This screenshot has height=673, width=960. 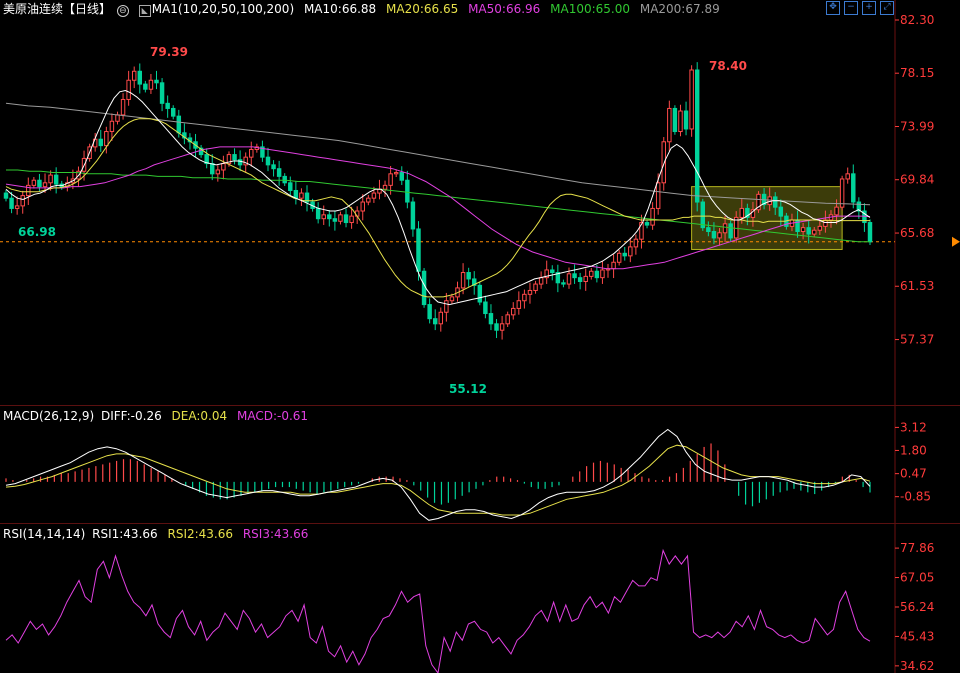 What do you see at coordinates (917, 233) in the screenshot?
I see `price-axis-label: 65.68` at bounding box center [917, 233].